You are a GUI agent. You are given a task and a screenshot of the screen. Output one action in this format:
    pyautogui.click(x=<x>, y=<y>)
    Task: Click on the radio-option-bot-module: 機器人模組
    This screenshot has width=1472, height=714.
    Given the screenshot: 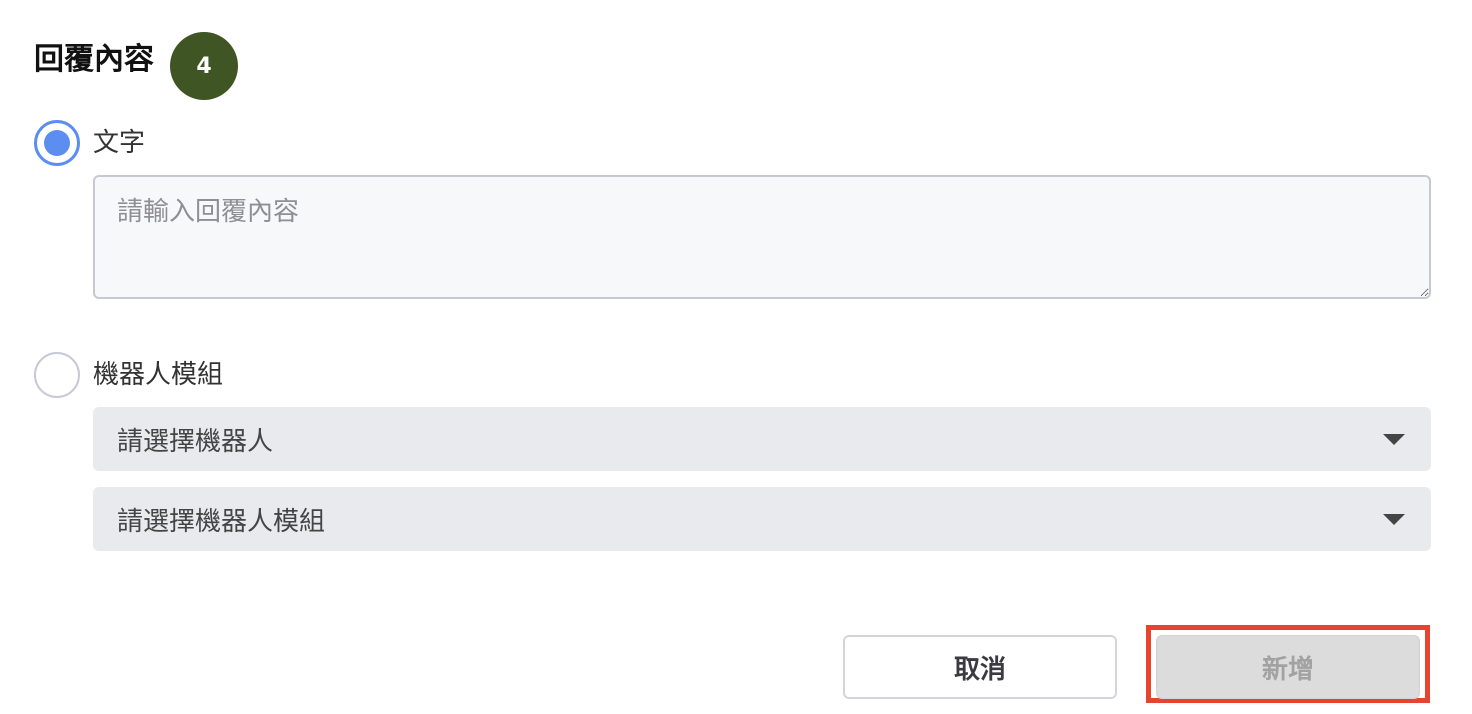 What is the action you would take?
    pyautogui.click(x=128, y=375)
    